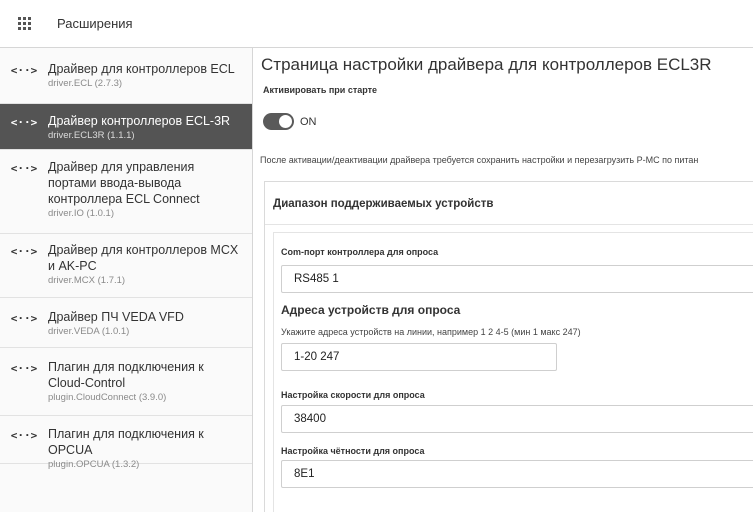  I want to click on com-port-label: Com-порт контроллера для опроса, so click(360, 252).